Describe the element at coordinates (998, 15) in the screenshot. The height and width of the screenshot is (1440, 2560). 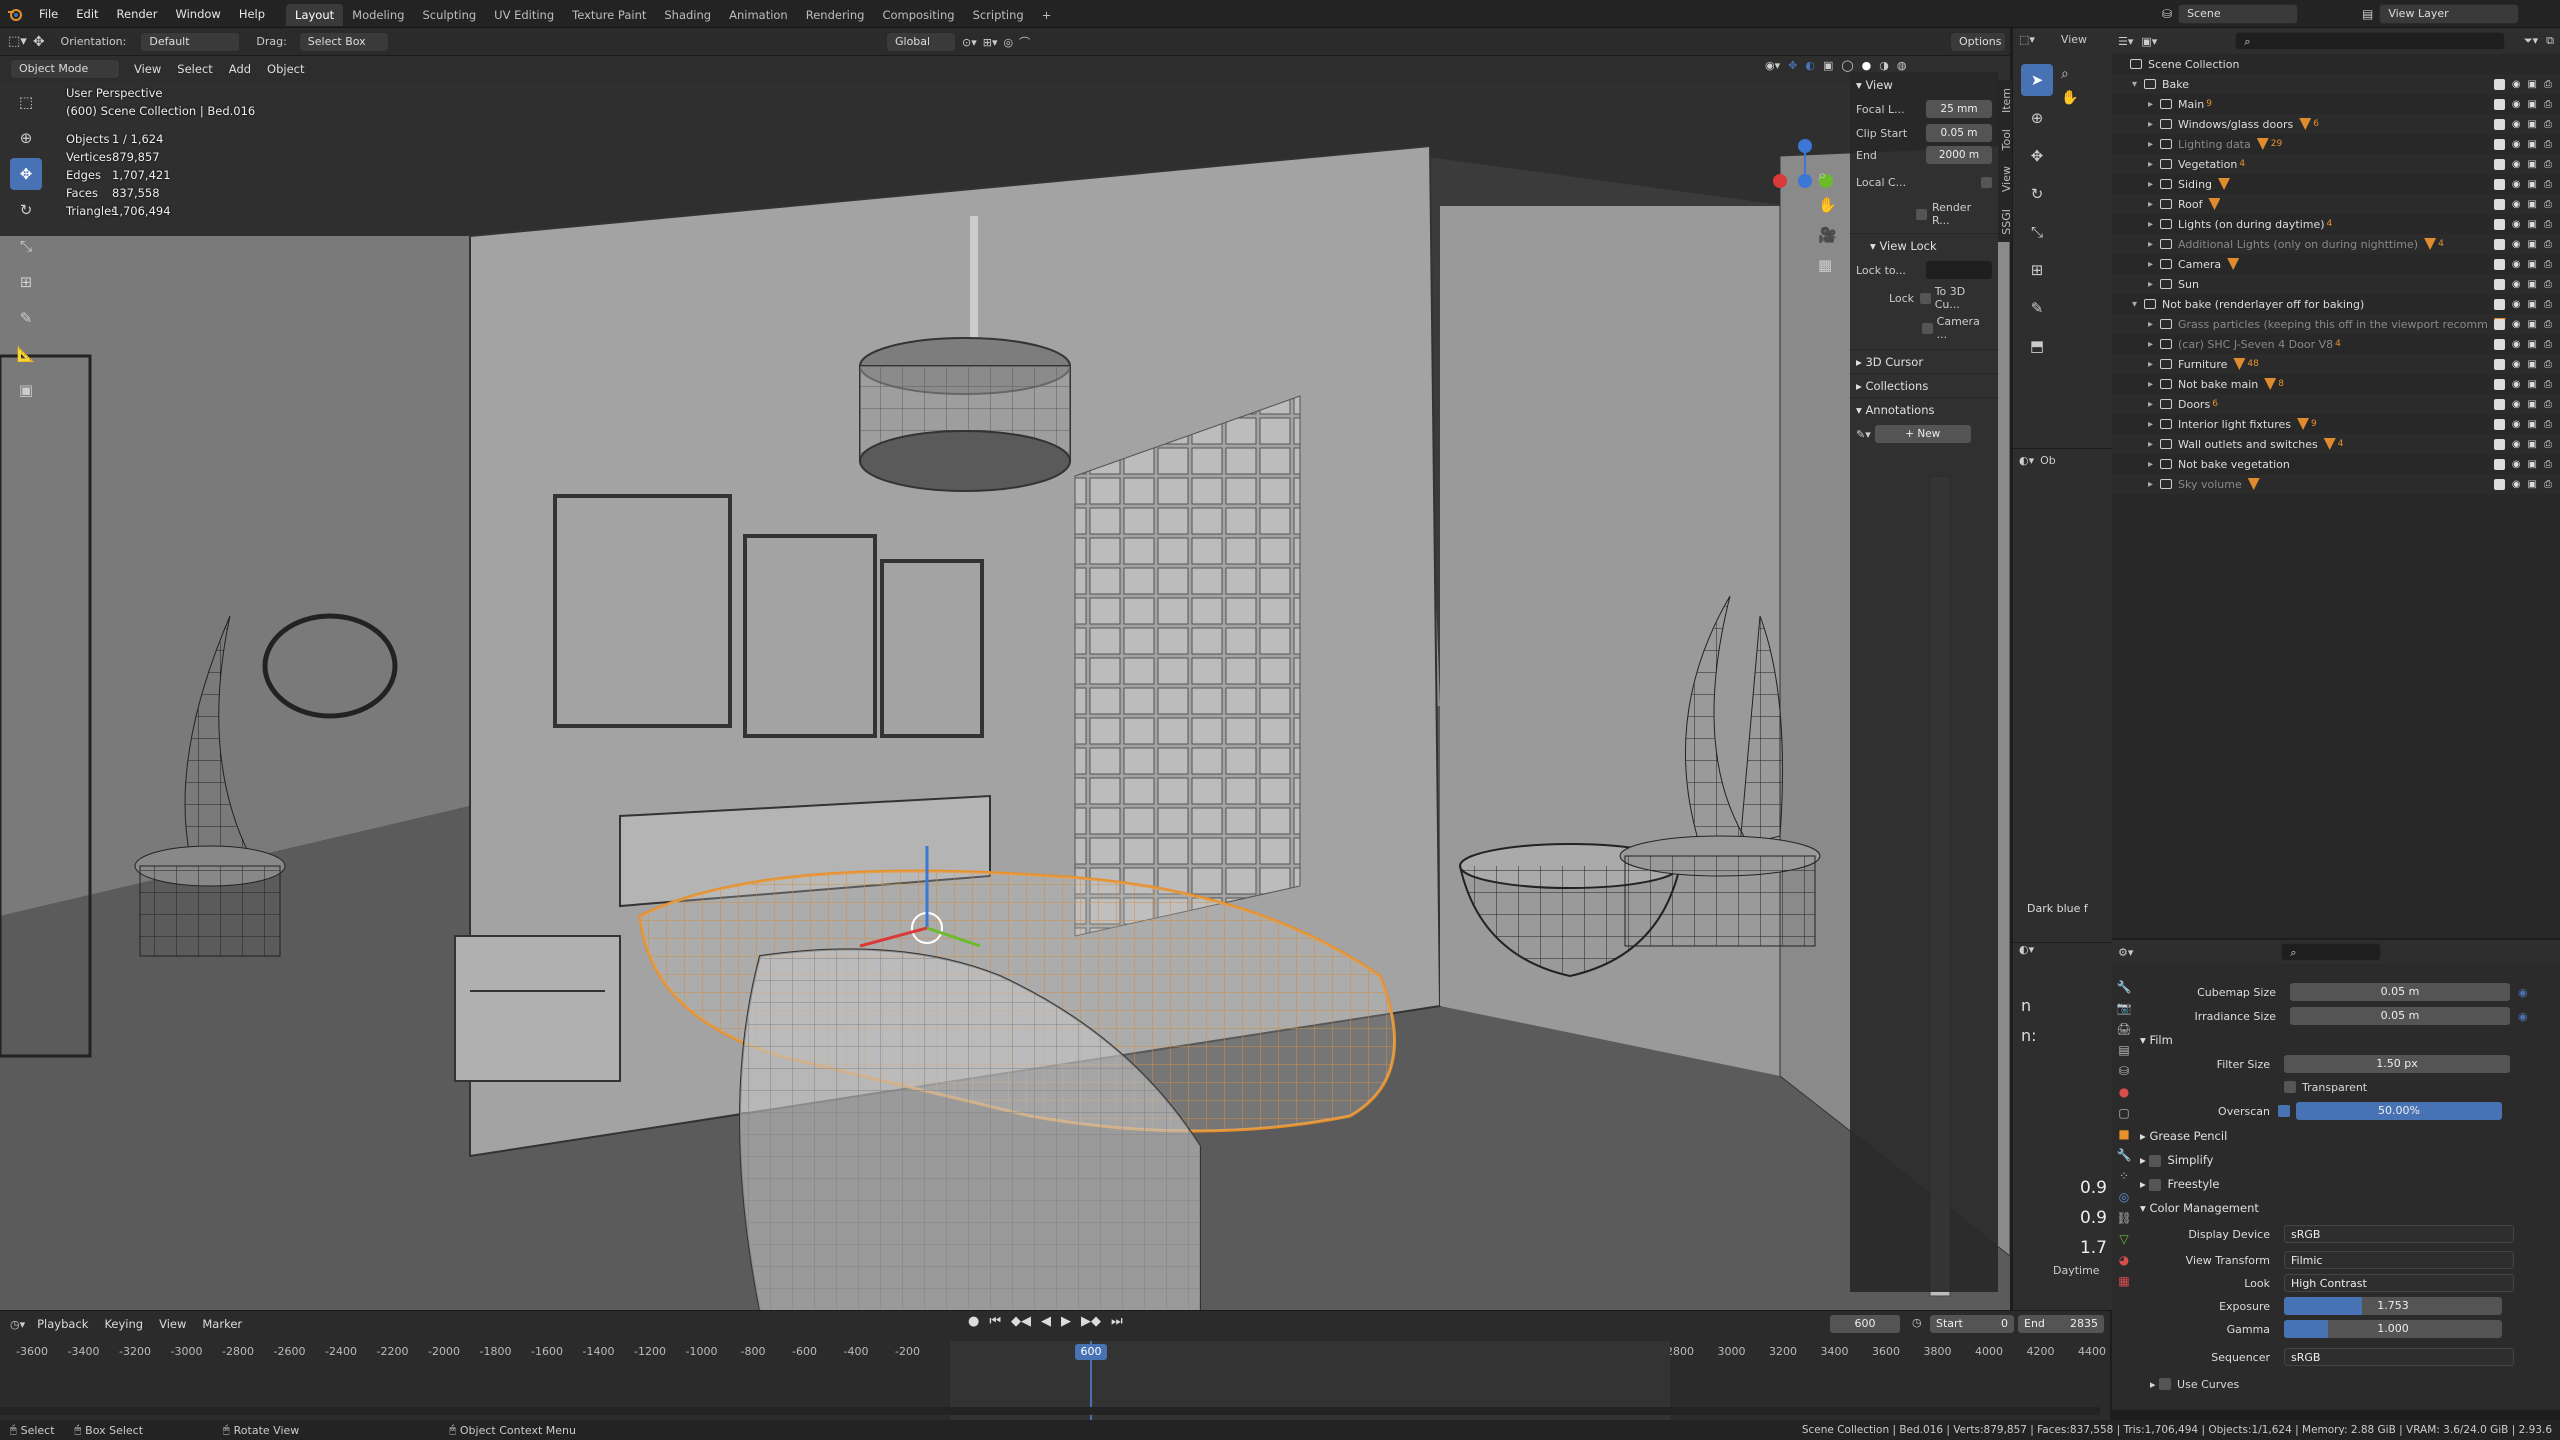
I see `tab-scripting: Scripting` at that location.